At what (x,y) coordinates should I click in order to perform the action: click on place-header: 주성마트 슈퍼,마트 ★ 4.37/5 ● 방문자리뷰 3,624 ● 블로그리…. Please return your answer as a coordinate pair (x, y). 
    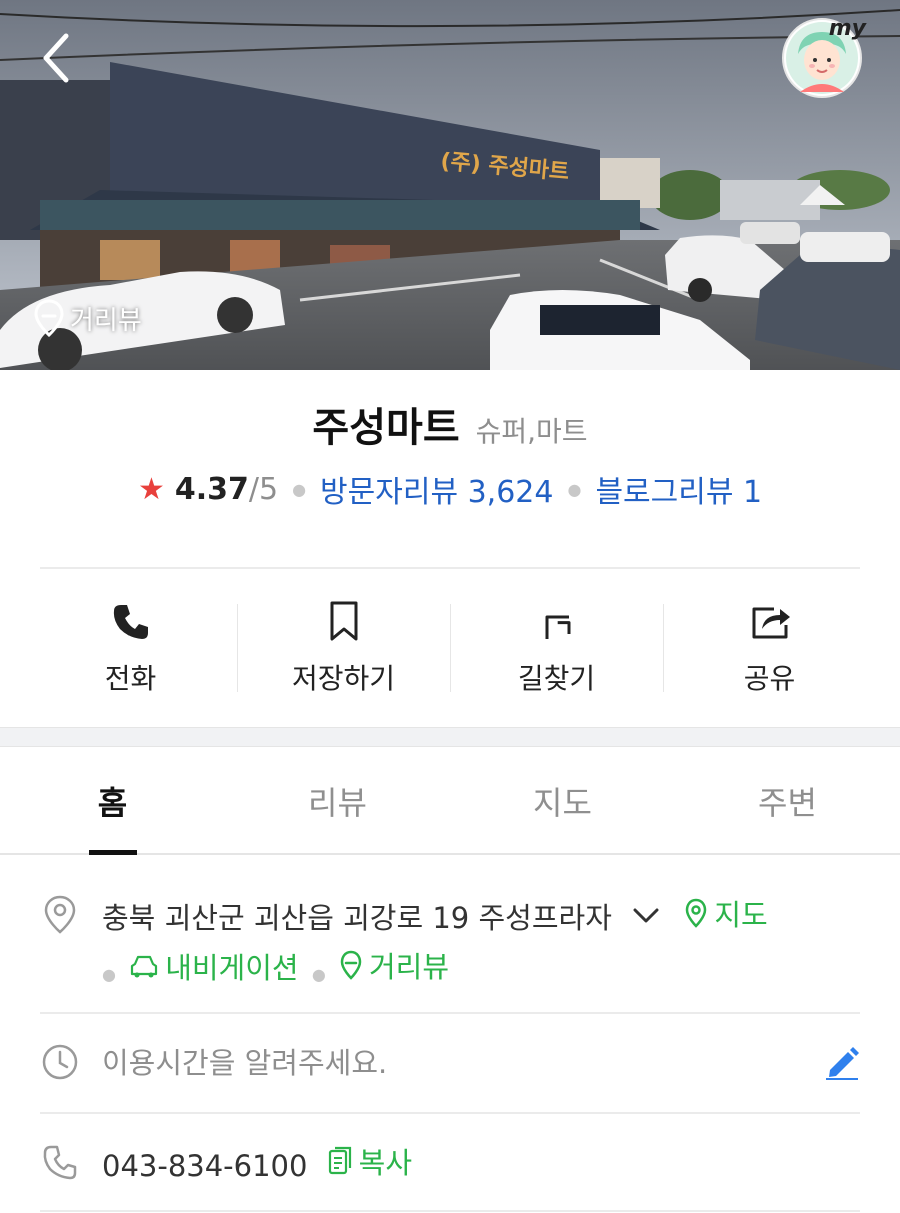
    Looking at the image, I should click on (450, 453).